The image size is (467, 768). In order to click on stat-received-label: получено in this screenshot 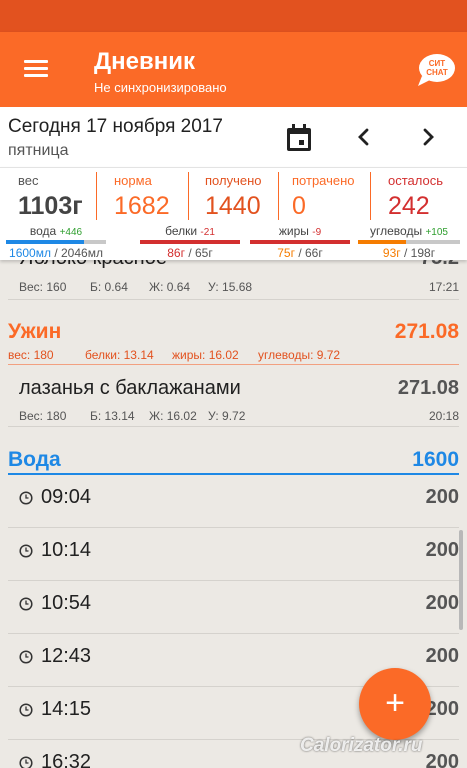, I will do `click(233, 180)`.